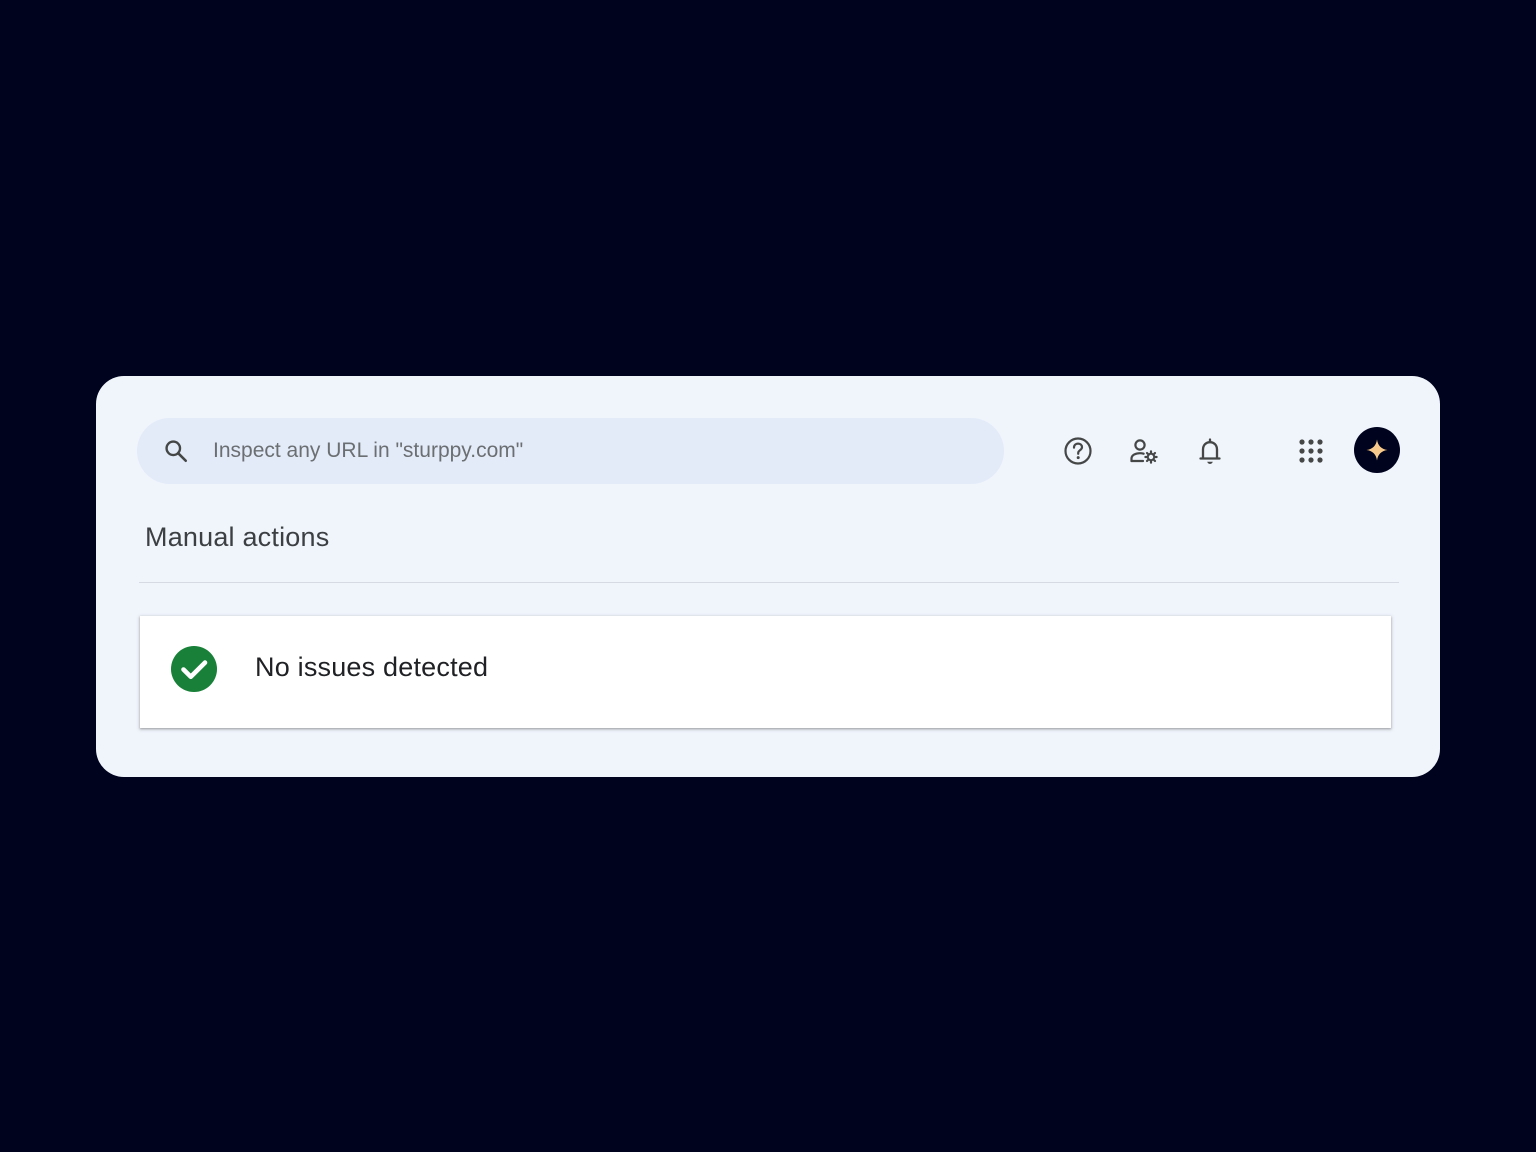  I want to click on search-bar, so click(570, 451).